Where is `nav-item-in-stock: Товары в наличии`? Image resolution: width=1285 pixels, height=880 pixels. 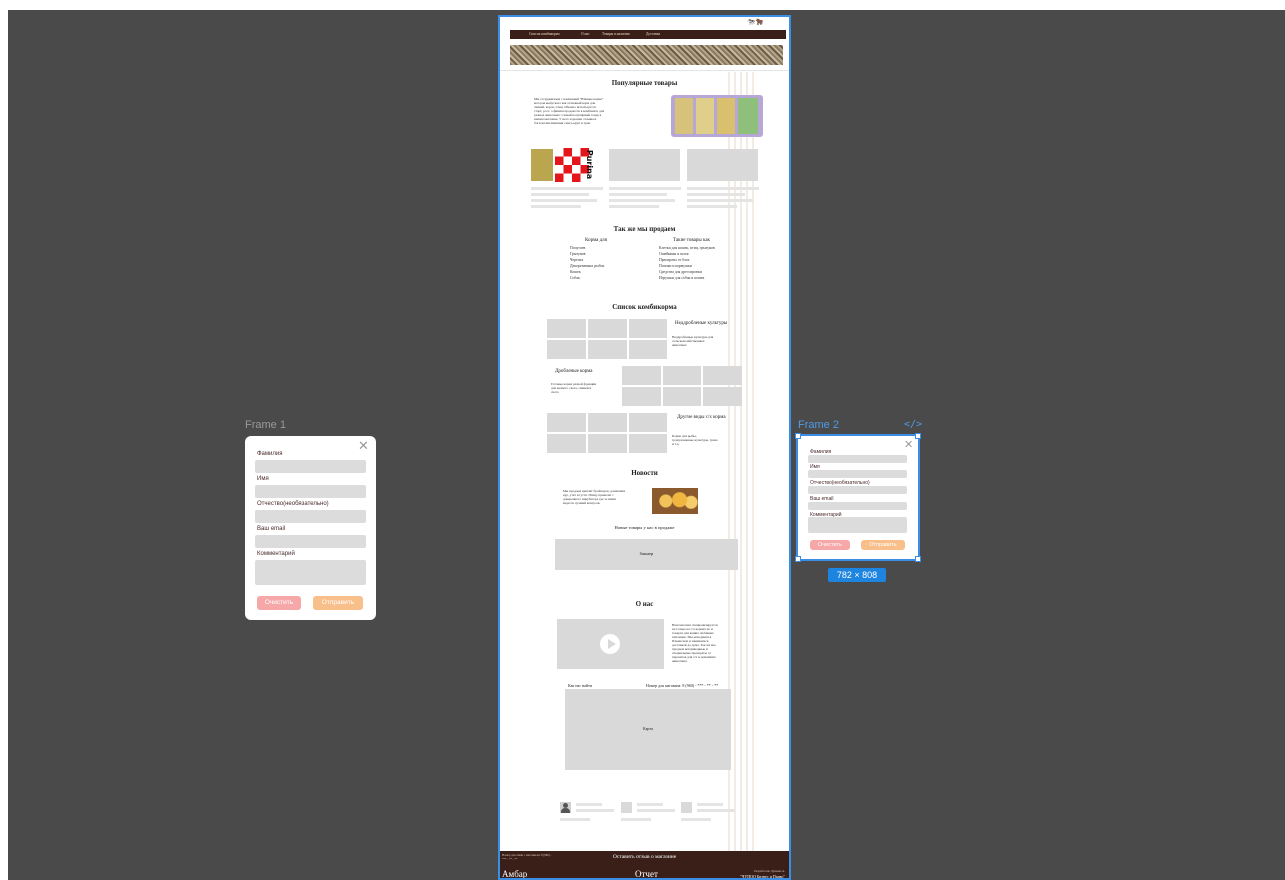 nav-item-in-stock: Товары в наличии is located at coordinates (616, 34).